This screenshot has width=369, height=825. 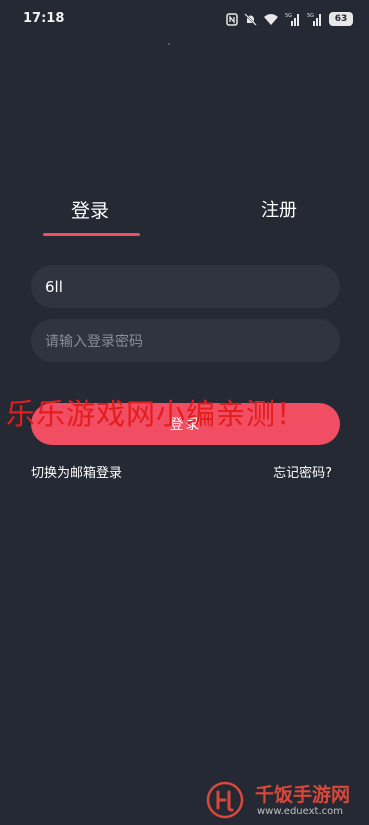 I want to click on signal-1-icon: 5G, so click(x=292, y=19).